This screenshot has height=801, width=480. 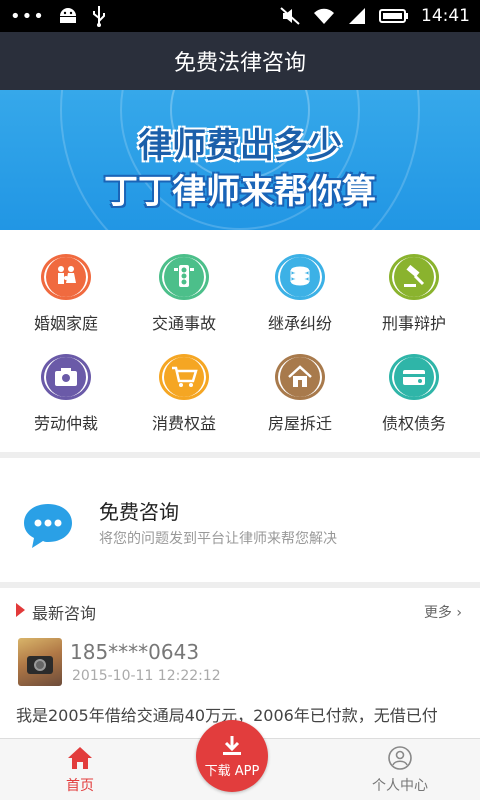 What do you see at coordinates (135, 652) in the screenshot?
I see `user-phone: 185****0643` at bounding box center [135, 652].